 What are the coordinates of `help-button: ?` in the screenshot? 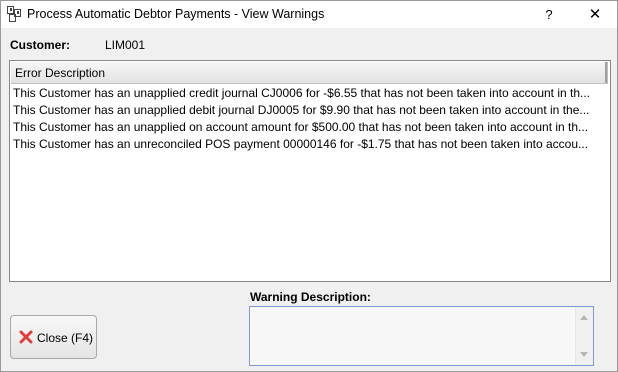 It's located at (549, 14).